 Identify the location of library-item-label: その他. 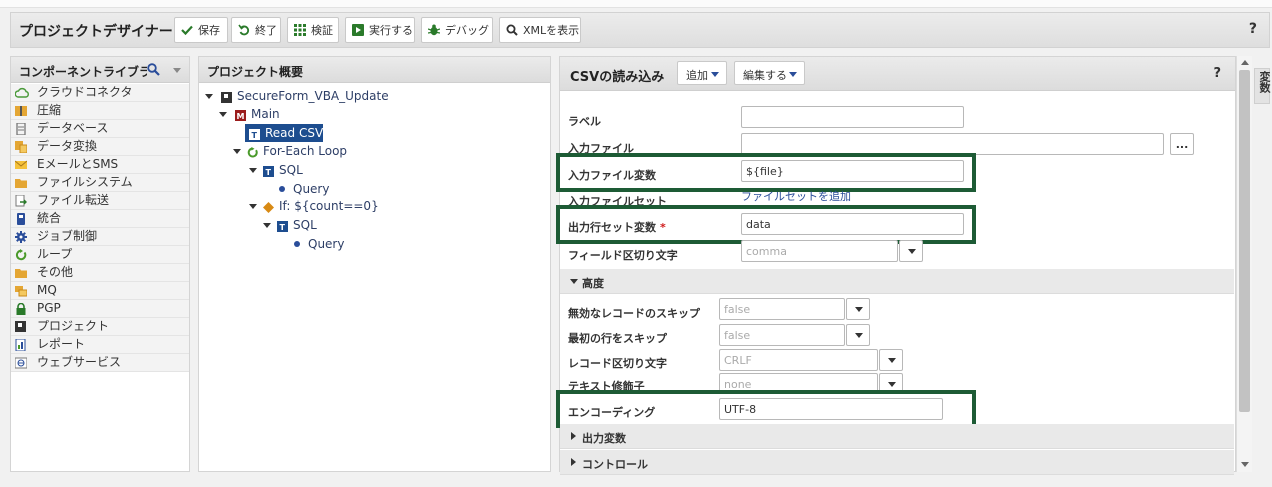
(55, 272).